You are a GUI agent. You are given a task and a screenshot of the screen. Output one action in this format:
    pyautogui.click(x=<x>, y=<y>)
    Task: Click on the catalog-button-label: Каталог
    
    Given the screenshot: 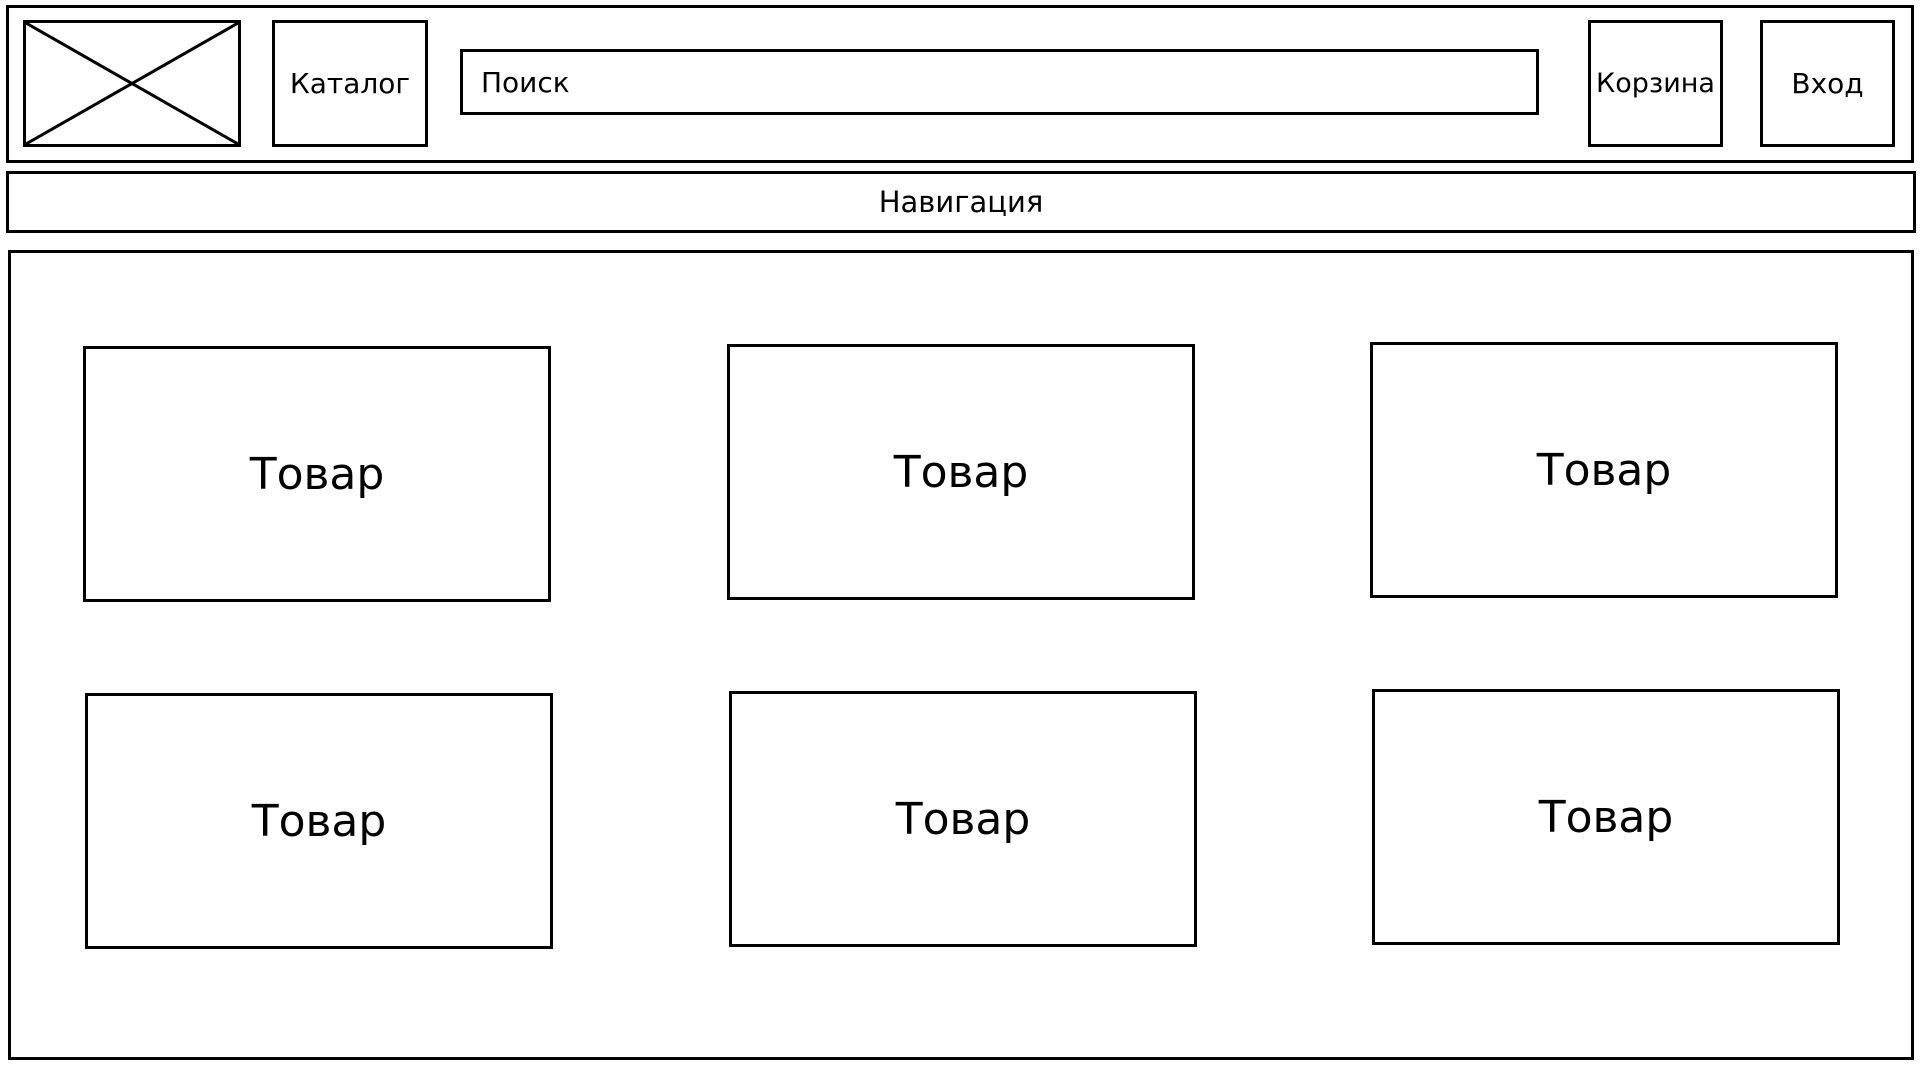 What is the action you would take?
    pyautogui.click(x=350, y=83)
    